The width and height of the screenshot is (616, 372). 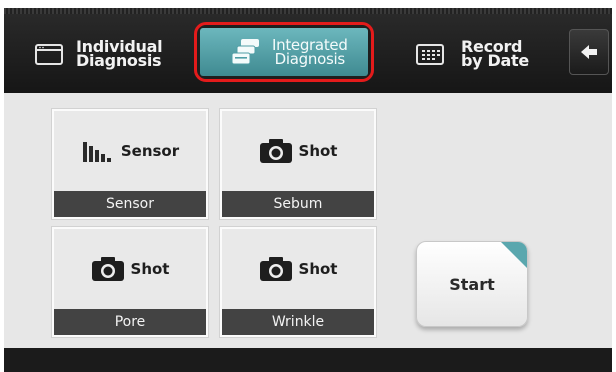 I want to click on tile-pore-caption: Shot, so click(x=150, y=269).